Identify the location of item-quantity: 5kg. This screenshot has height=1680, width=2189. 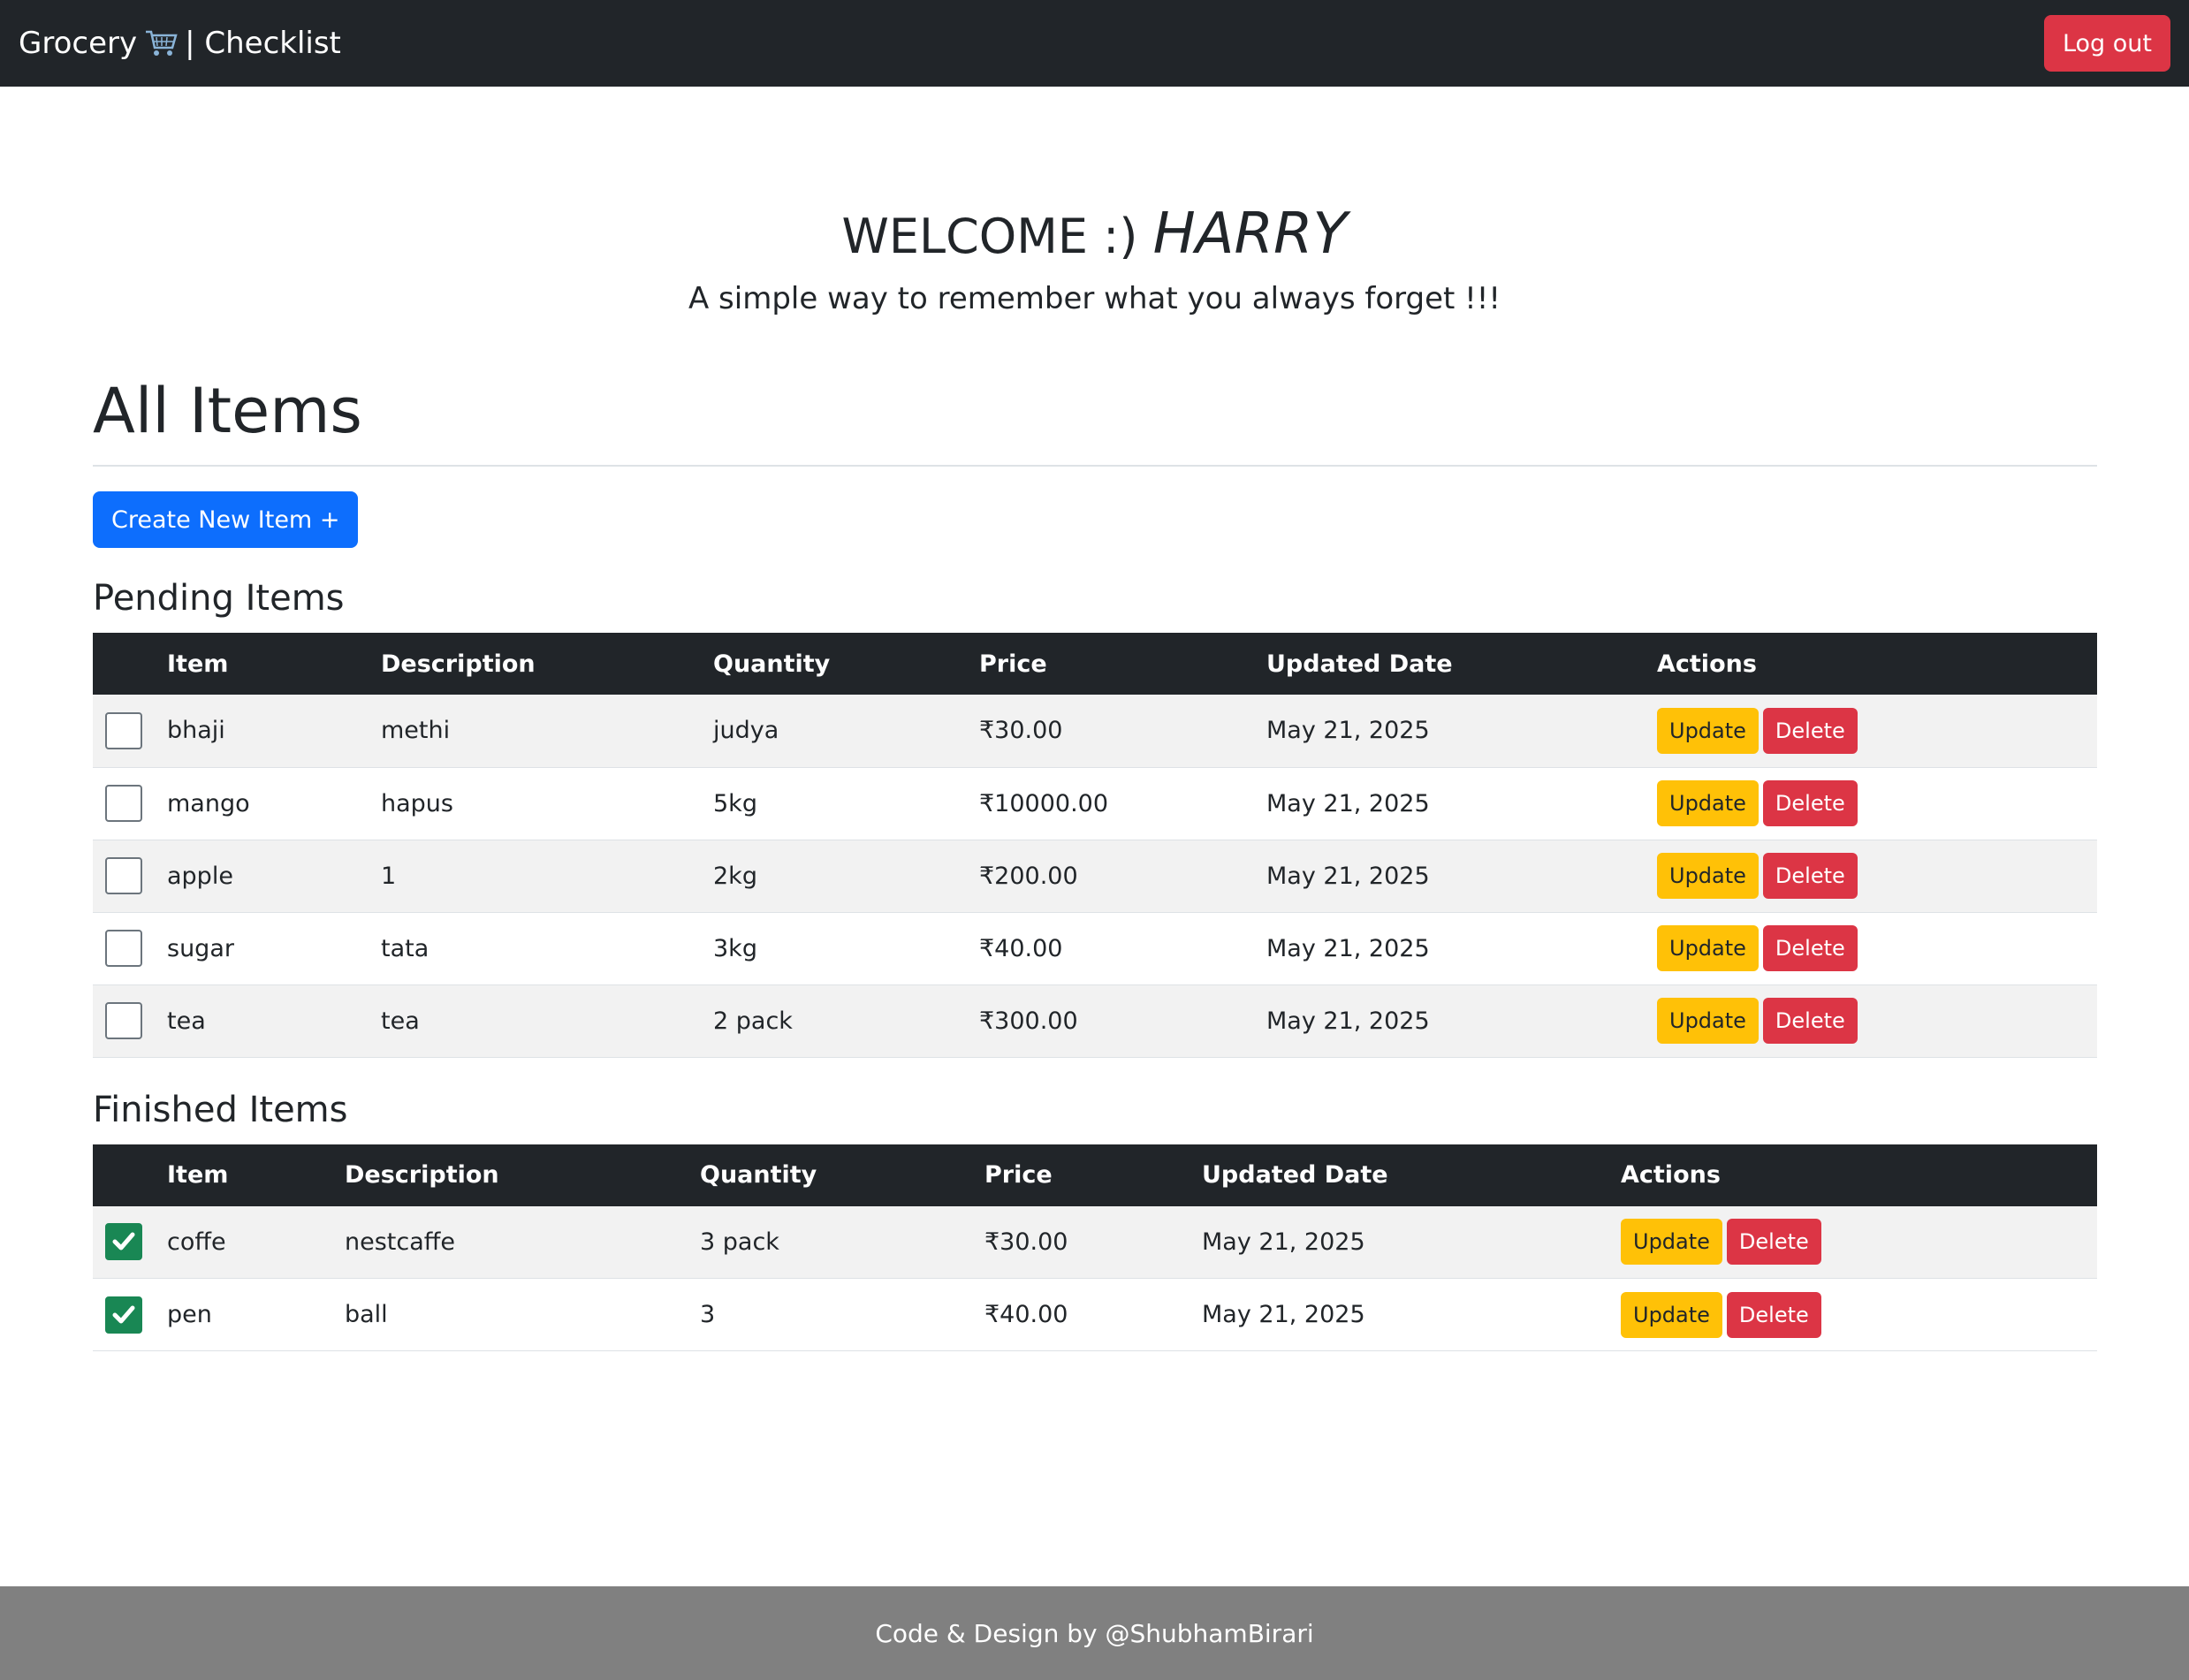
(834, 803).